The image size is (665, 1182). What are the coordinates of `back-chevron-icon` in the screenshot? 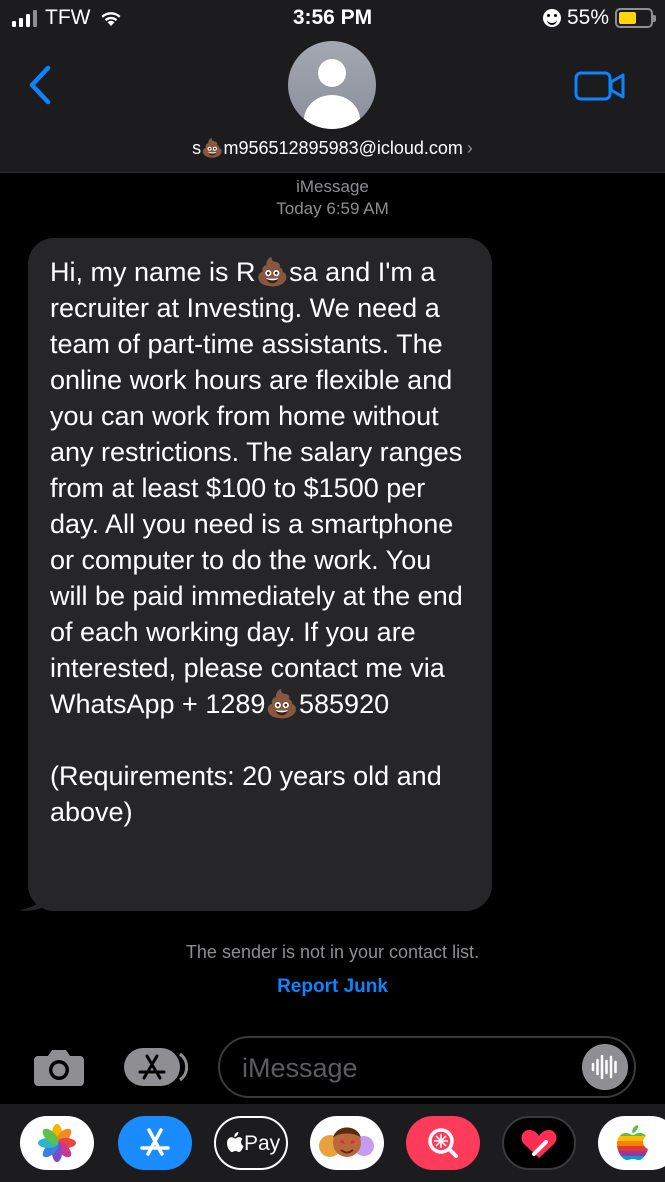 It's located at (41, 85).